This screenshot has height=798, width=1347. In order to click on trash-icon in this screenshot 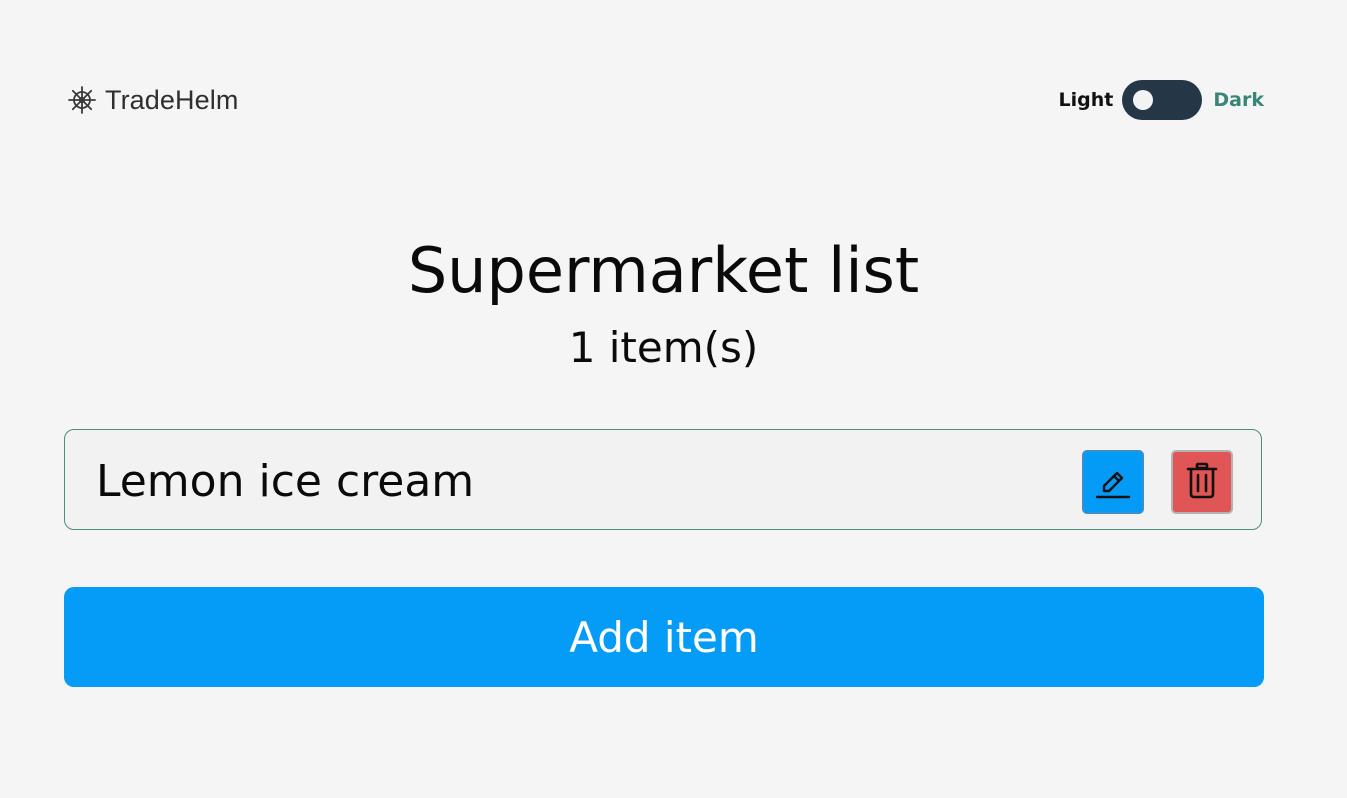, I will do `click(1202, 482)`.